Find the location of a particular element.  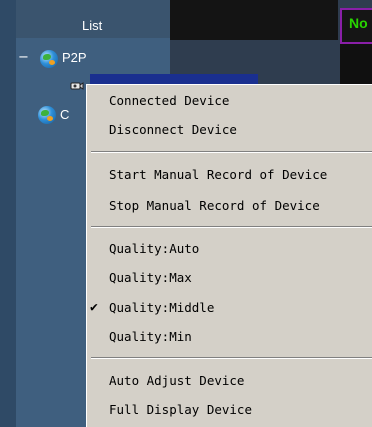

panel-title: List is located at coordinates (92, 25).